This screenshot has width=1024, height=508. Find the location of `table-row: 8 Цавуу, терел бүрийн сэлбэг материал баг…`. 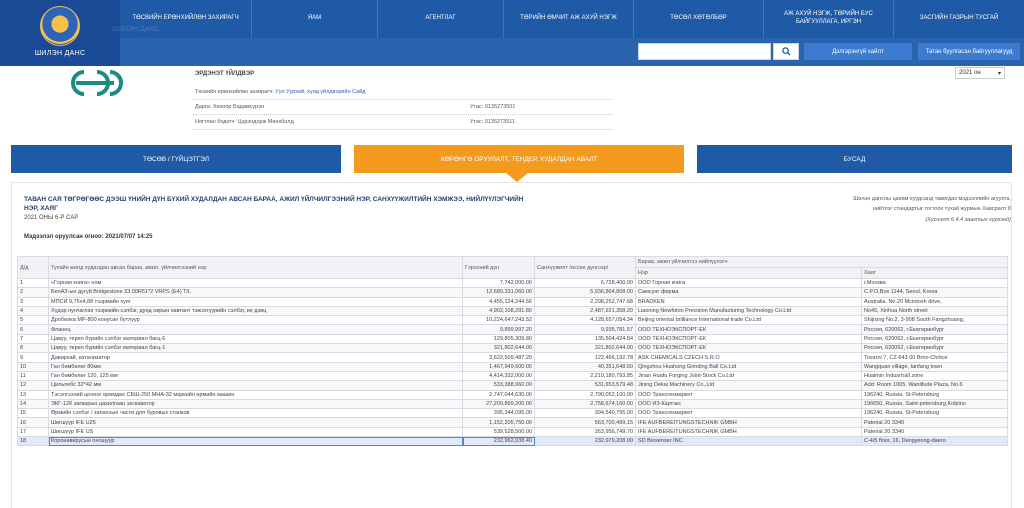

table-row: 8 Цавуу, терел бүрийн сэлбэг материал баг… is located at coordinates (512, 348).